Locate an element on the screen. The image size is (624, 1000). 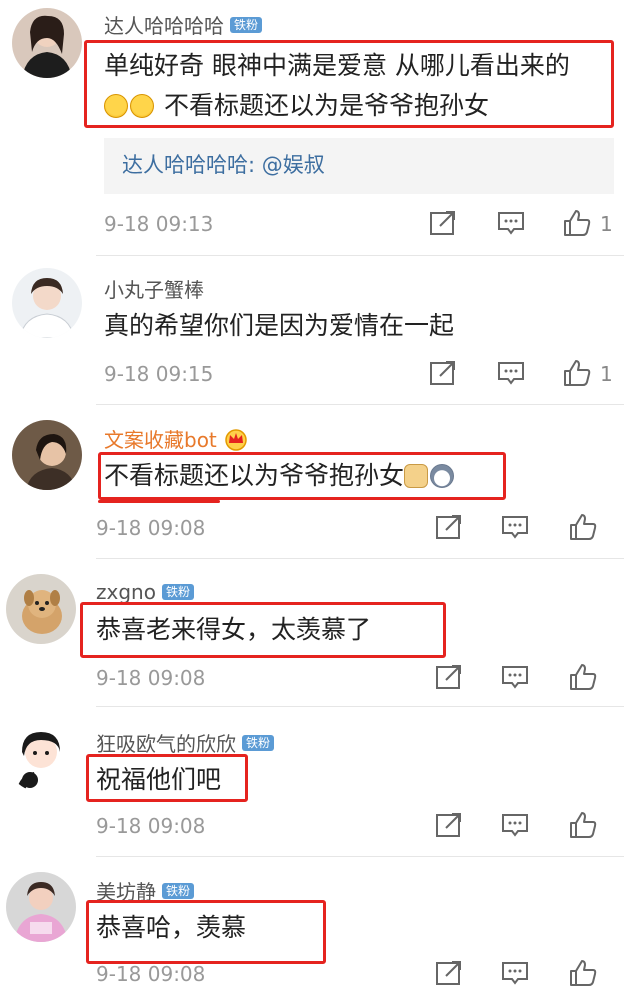
username: 文案收藏bot is located at coordinates (176, 438).